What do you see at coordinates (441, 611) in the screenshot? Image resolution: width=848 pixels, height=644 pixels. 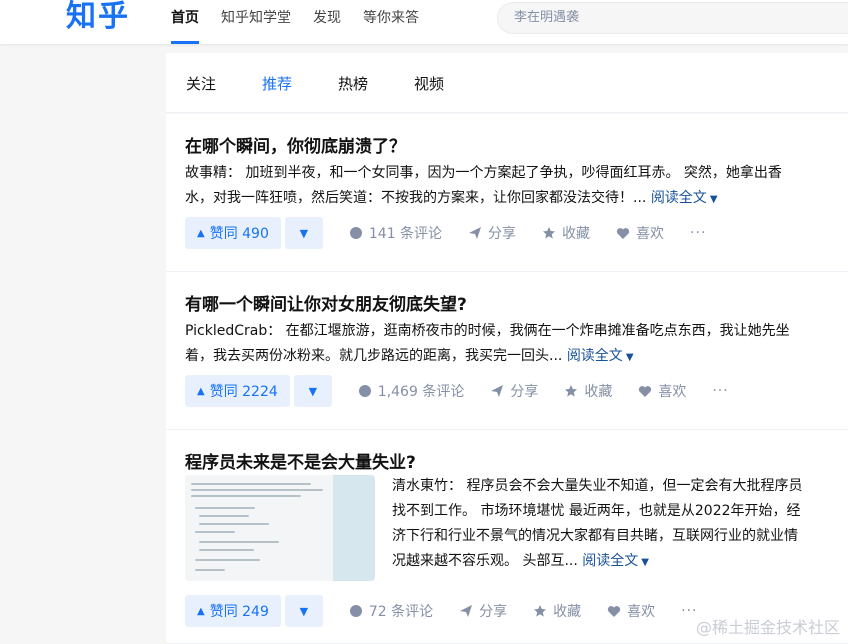 I see `action-bar: ▲ 赞同 249 ▼ 72 条评论 分享 收藏 喜欢 ···` at bounding box center [441, 611].